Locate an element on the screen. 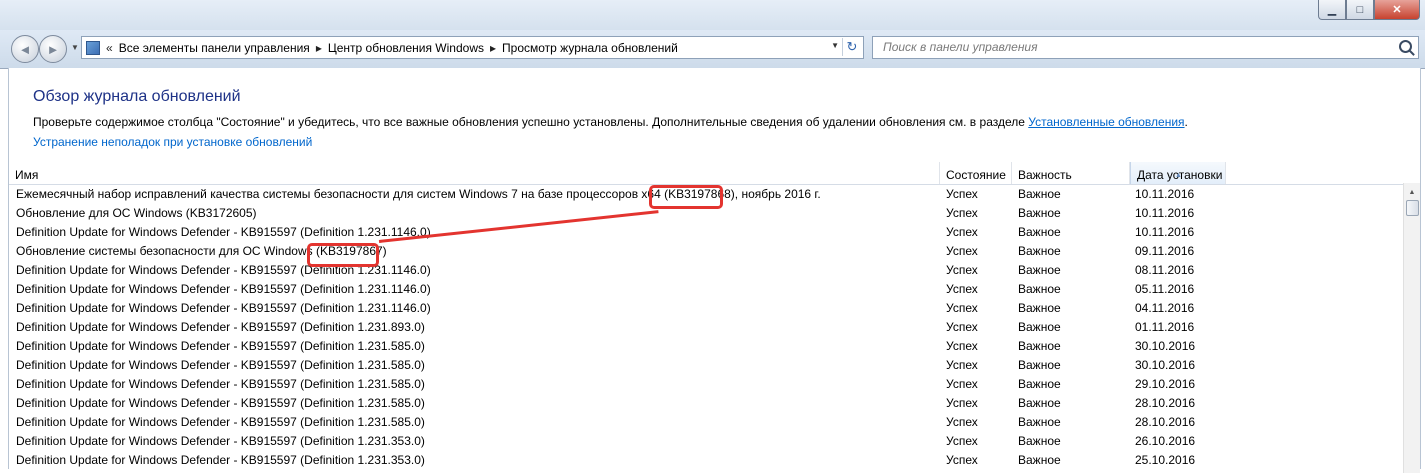  update-name: Обновление для ОС Windows (KB3172605) is located at coordinates (136, 213).